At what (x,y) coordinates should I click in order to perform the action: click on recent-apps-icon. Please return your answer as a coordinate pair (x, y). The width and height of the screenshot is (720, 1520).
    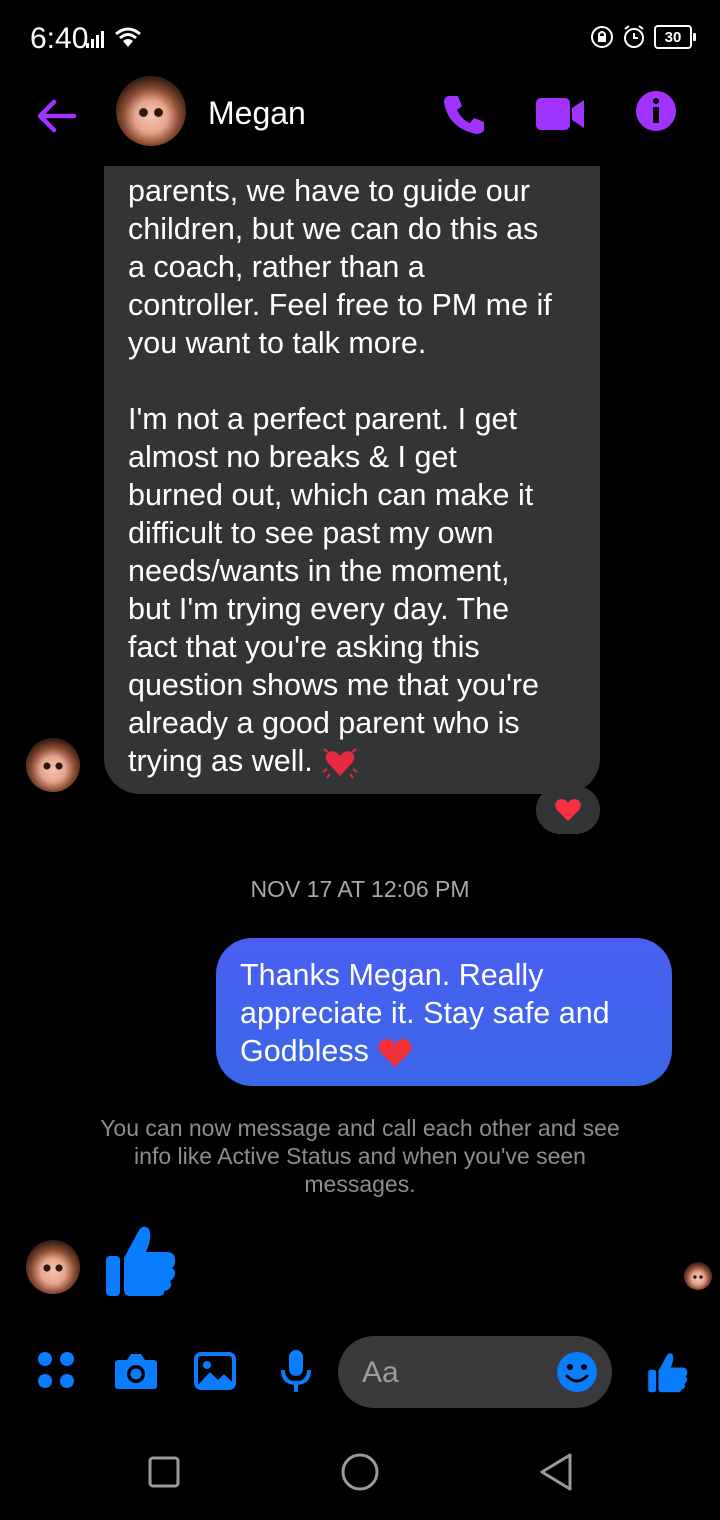
    Looking at the image, I should click on (164, 1472).